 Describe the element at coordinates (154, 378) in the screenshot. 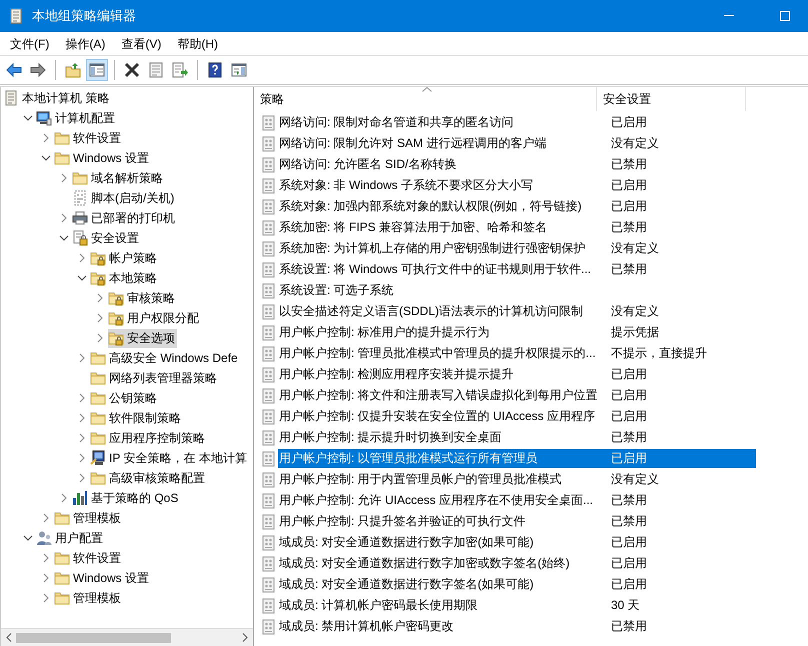

I see `tree-item: 网络列表管理器策略` at that location.